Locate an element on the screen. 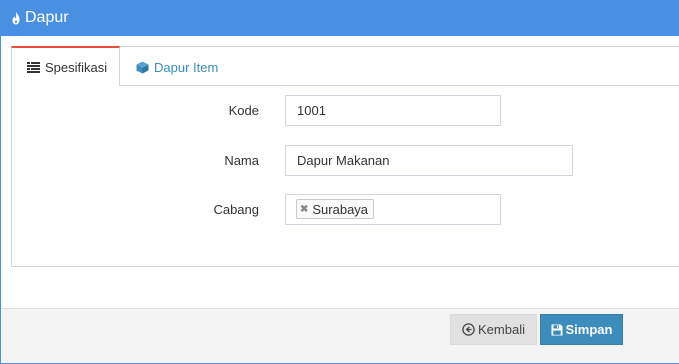 The width and height of the screenshot is (679, 364). list-icon is located at coordinates (33, 67).